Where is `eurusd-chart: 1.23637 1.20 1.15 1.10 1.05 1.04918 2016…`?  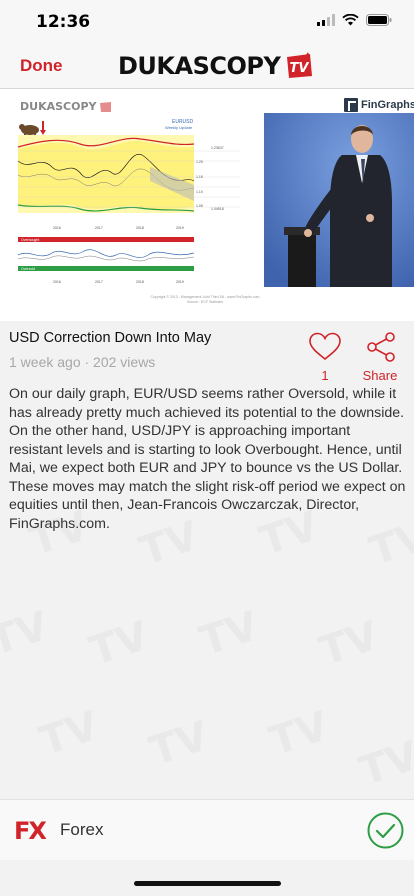
eurusd-chart: 1.23637 1.20 1.15 1.10 1.05 1.04918 2016… is located at coordinates (128, 209).